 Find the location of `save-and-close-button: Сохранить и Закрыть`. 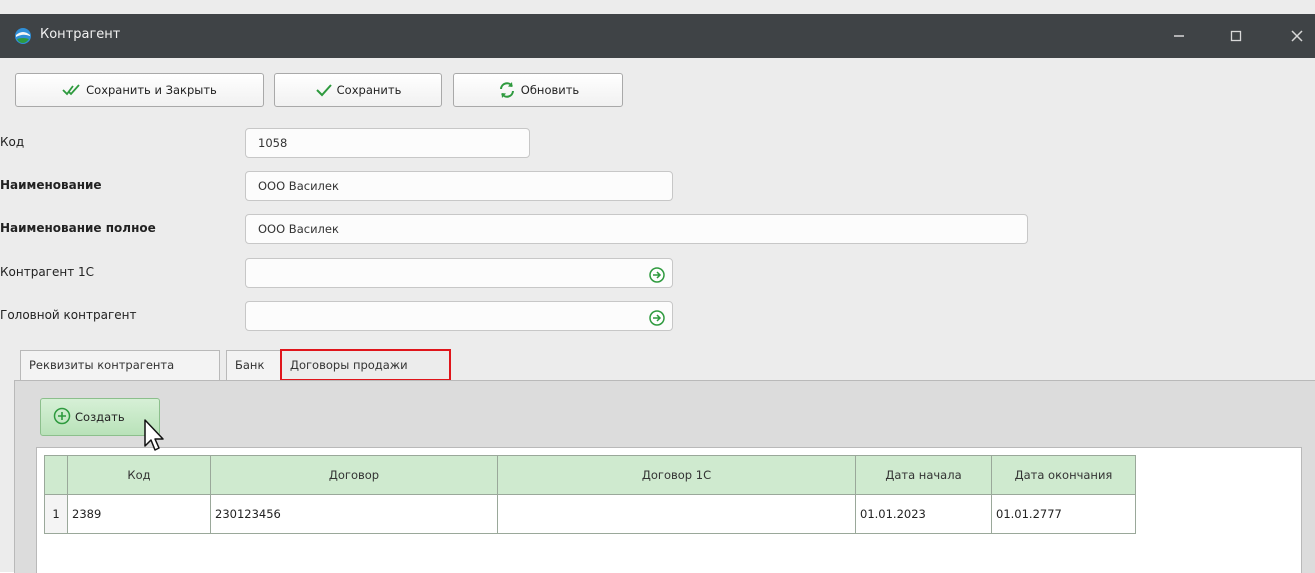

save-and-close-button: Сохранить и Закрыть is located at coordinates (139, 90).